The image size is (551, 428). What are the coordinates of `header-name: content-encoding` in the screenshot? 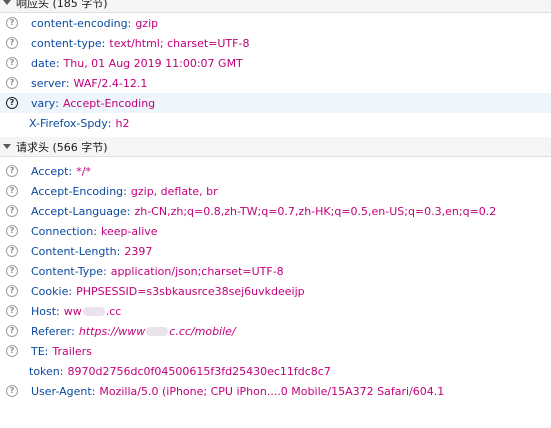 It's located at (79, 23).